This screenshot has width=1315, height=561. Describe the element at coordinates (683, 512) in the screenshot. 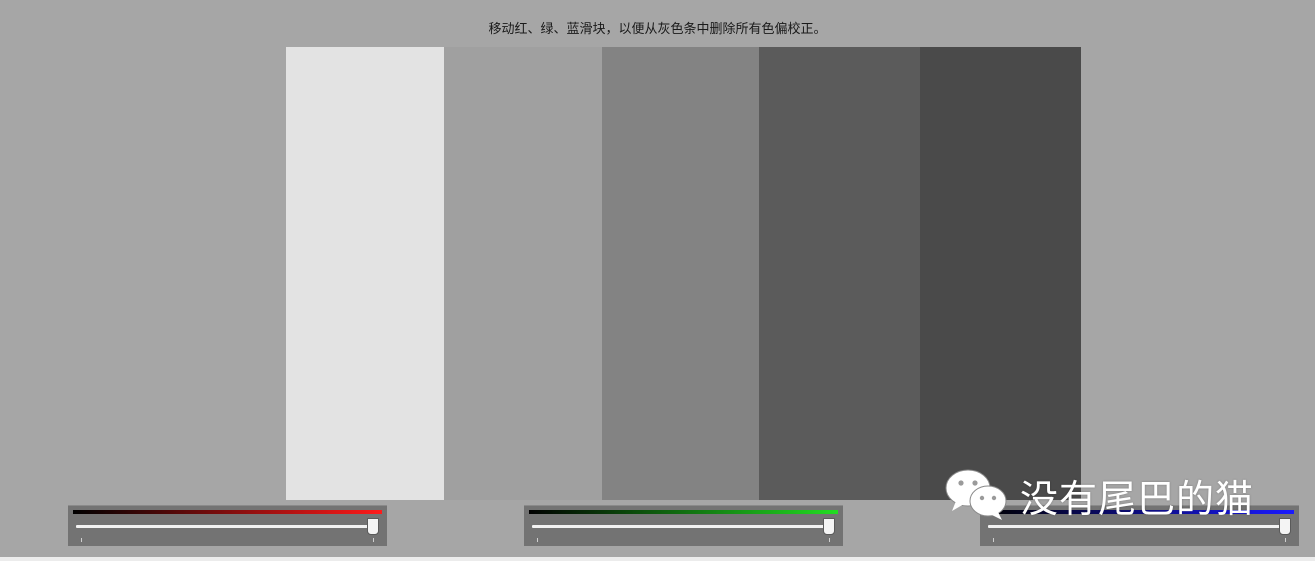

I see `green-gradient` at that location.